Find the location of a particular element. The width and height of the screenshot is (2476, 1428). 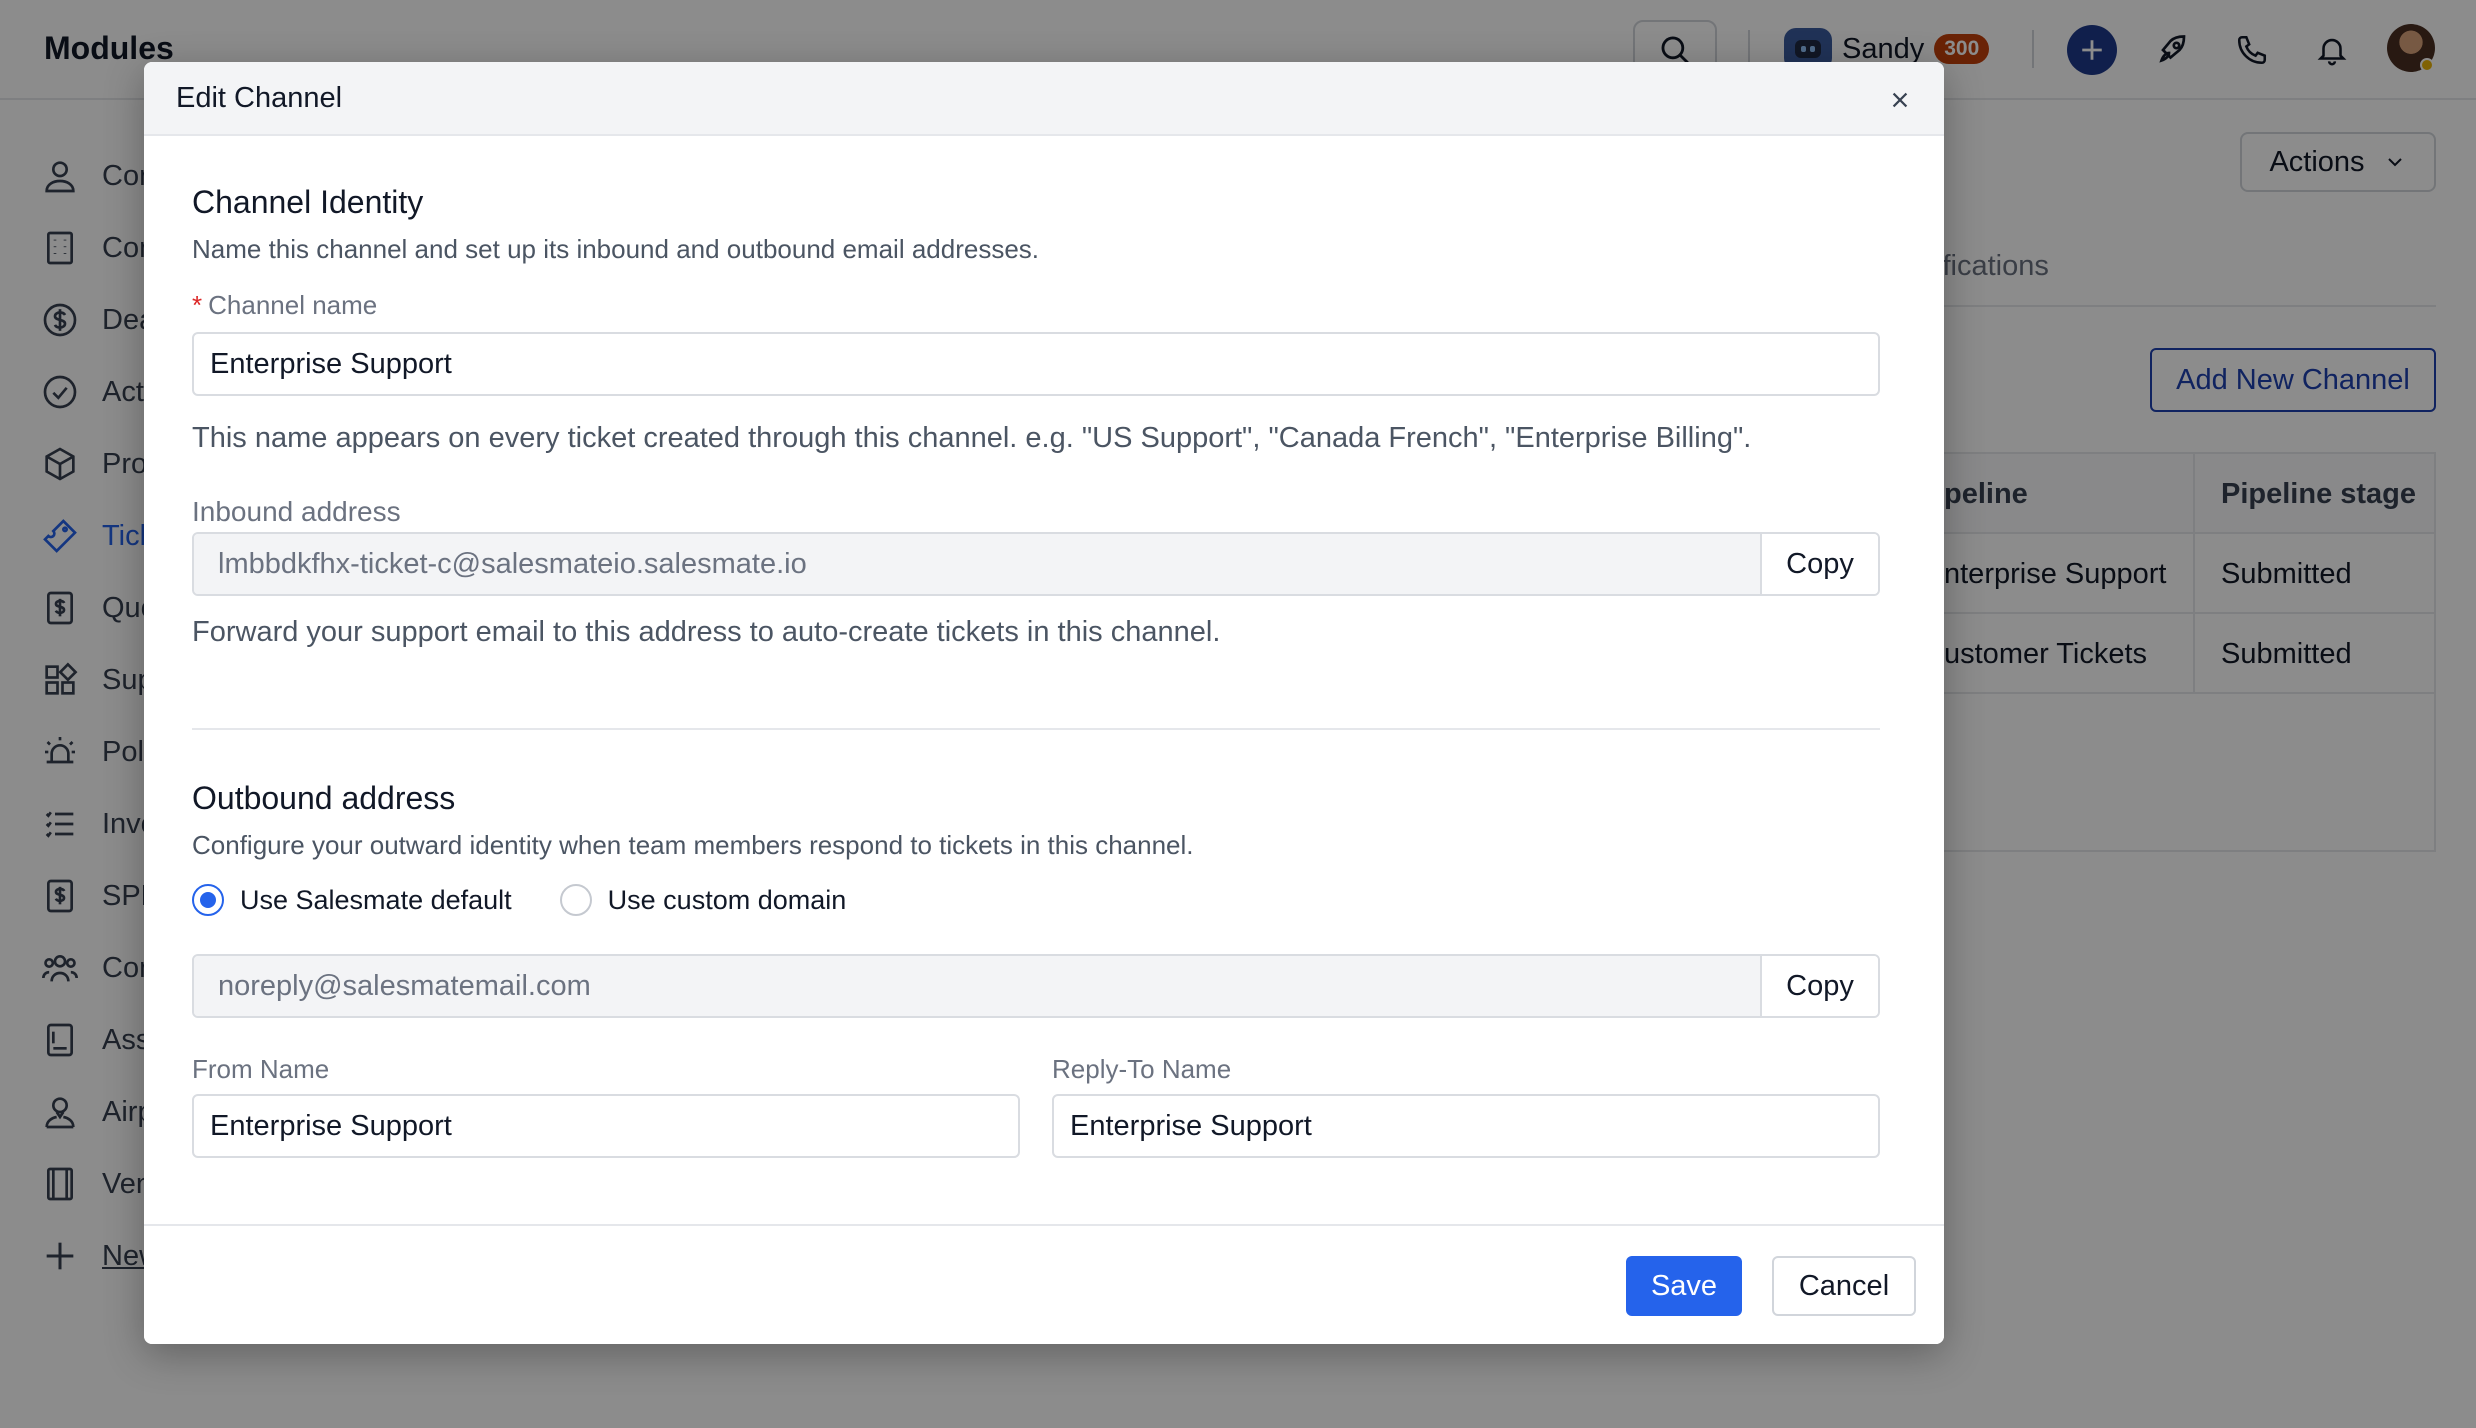

close-button is located at coordinates (1900, 100).